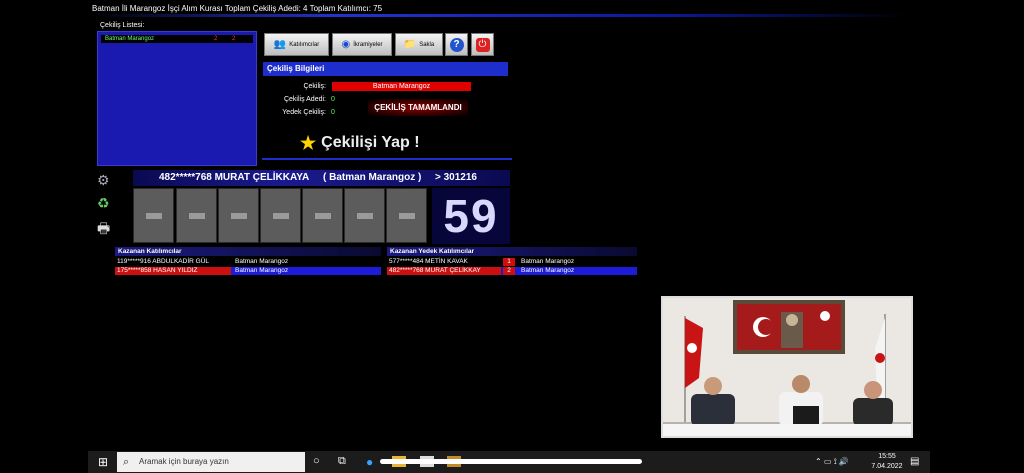 Image resolution: width=1024 pixels, height=473 pixels. What do you see at coordinates (427, 44) in the screenshot?
I see `save-button-label: Sakla` at bounding box center [427, 44].